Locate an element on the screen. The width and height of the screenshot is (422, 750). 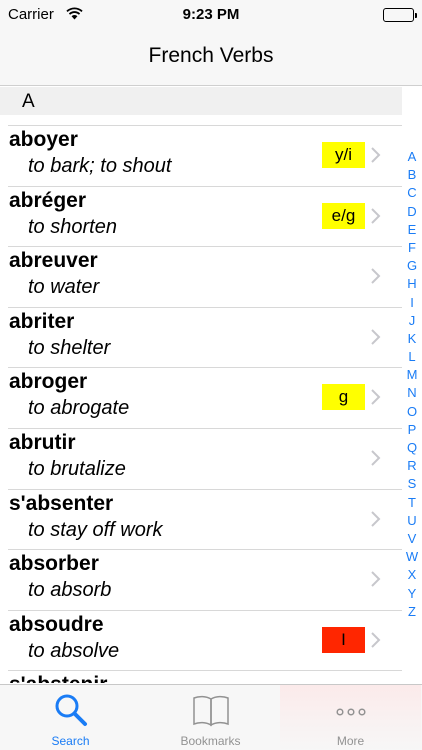
index-letter: F is located at coordinates (412, 248).